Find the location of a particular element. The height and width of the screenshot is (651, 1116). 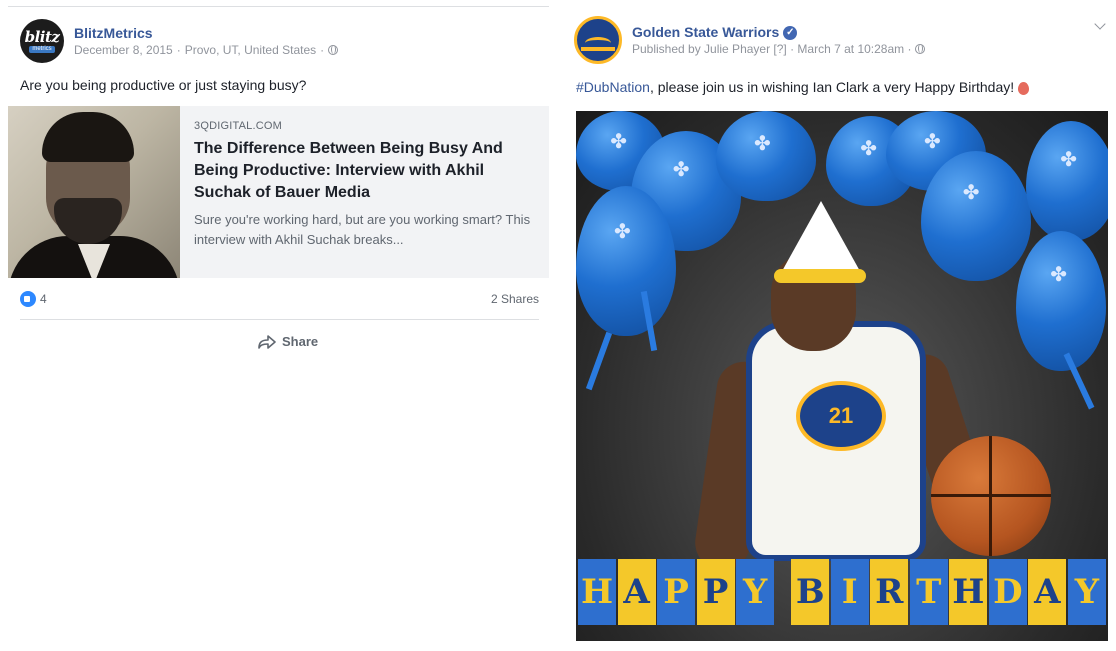

post-location: Provo, UT, United States is located at coordinates (250, 50).